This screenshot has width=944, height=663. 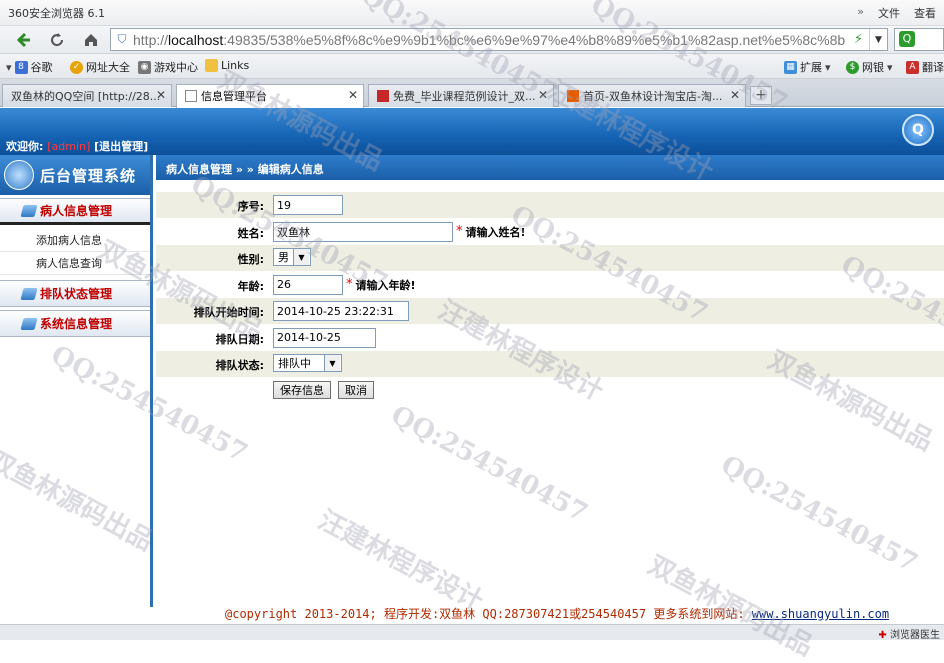 I want to click on name-hint: 请输入姓名!, so click(x=495, y=232).